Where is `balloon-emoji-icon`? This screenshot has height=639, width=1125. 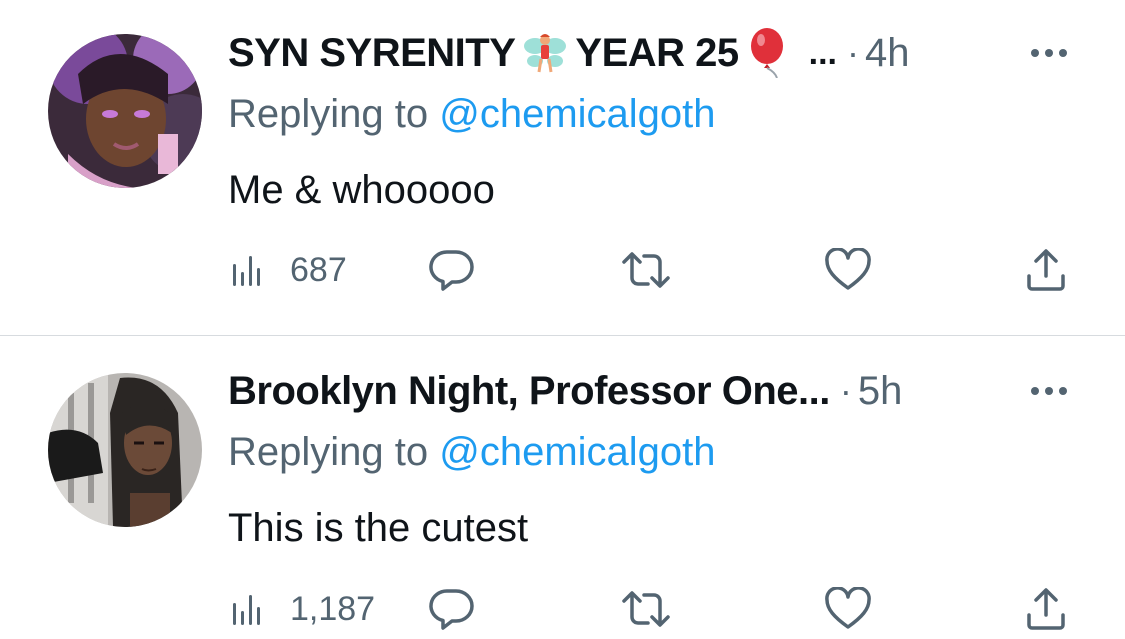 balloon-emoji-icon is located at coordinates (766, 53).